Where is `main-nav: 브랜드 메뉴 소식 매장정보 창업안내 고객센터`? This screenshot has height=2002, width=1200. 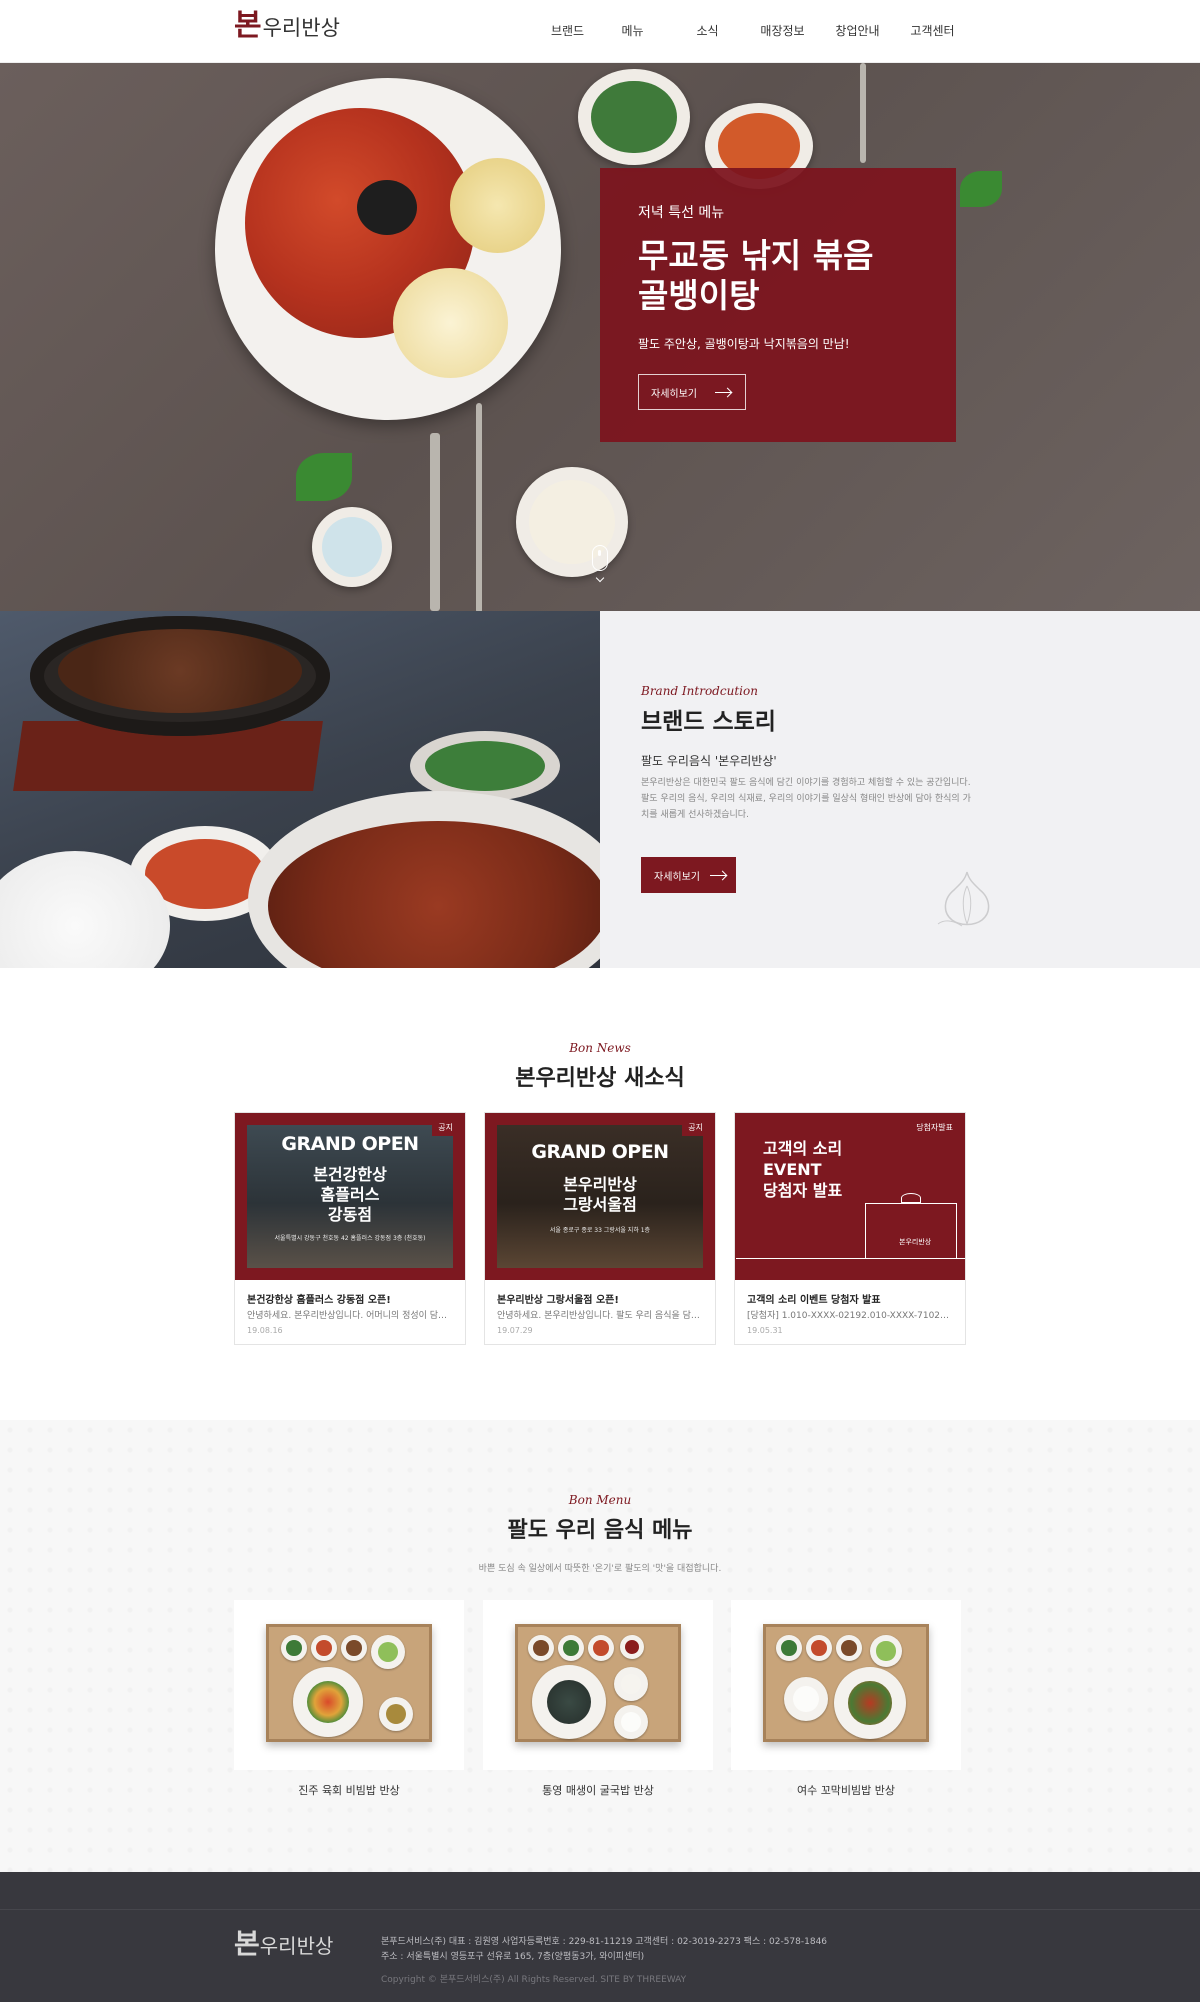
main-nav: 브랜드 메뉴 소식 매장정보 창업안내 고객센터 is located at coordinates (755, 30).